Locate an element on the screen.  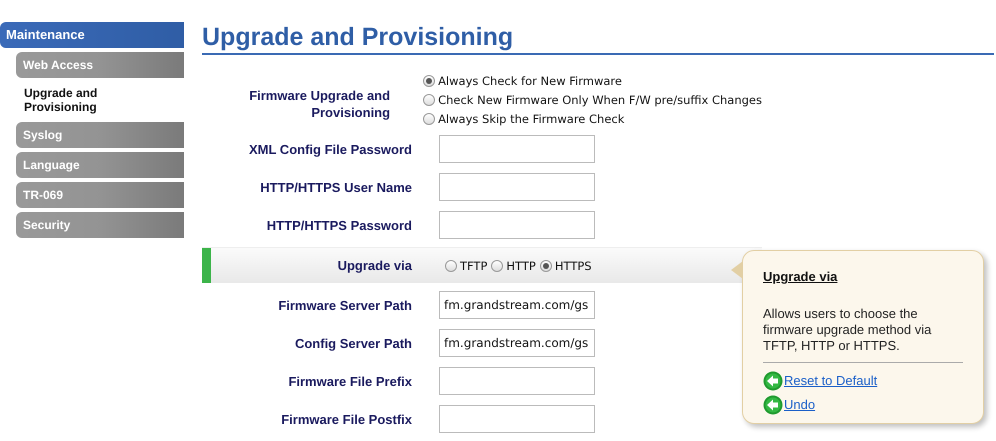
sidebar-section-header: Maintenance is located at coordinates (92, 35).